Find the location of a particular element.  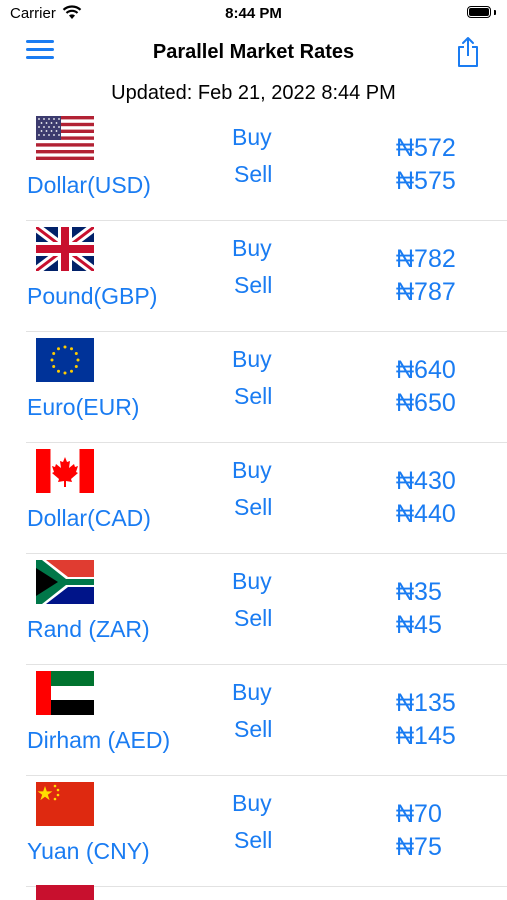

canada-flag-icon is located at coordinates (65, 471).